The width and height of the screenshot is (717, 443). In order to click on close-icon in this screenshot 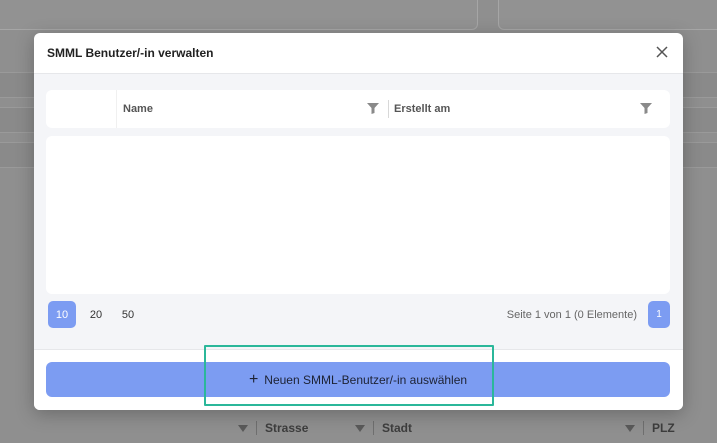, I will do `click(662, 52)`.